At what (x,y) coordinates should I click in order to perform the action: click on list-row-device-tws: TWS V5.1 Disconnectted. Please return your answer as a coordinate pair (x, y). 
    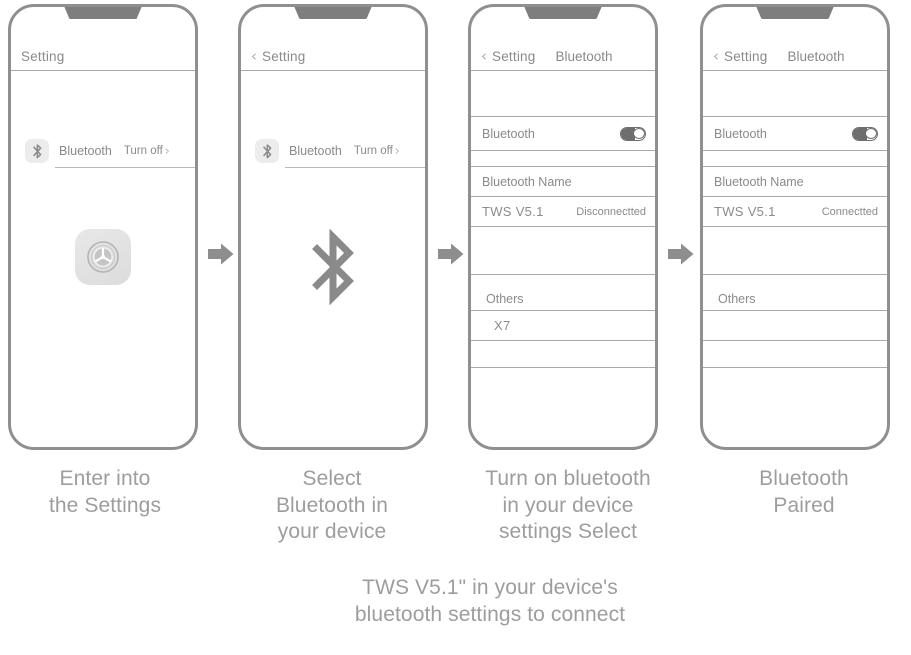
    Looking at the image, I should click on (563, 212).